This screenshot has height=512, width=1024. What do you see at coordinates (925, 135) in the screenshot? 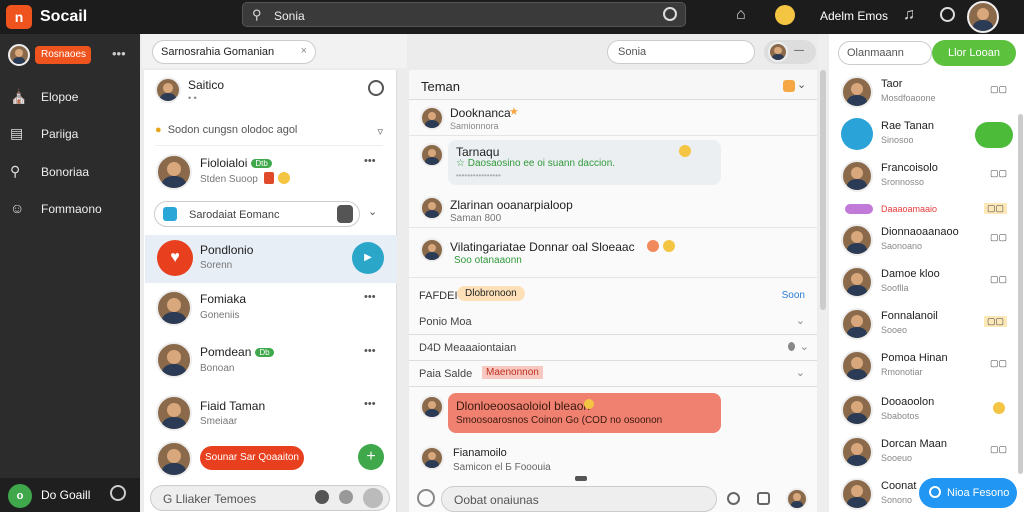
I see `list-item: Rae Tanan Sinosoo` at bounding box center [925, 135].